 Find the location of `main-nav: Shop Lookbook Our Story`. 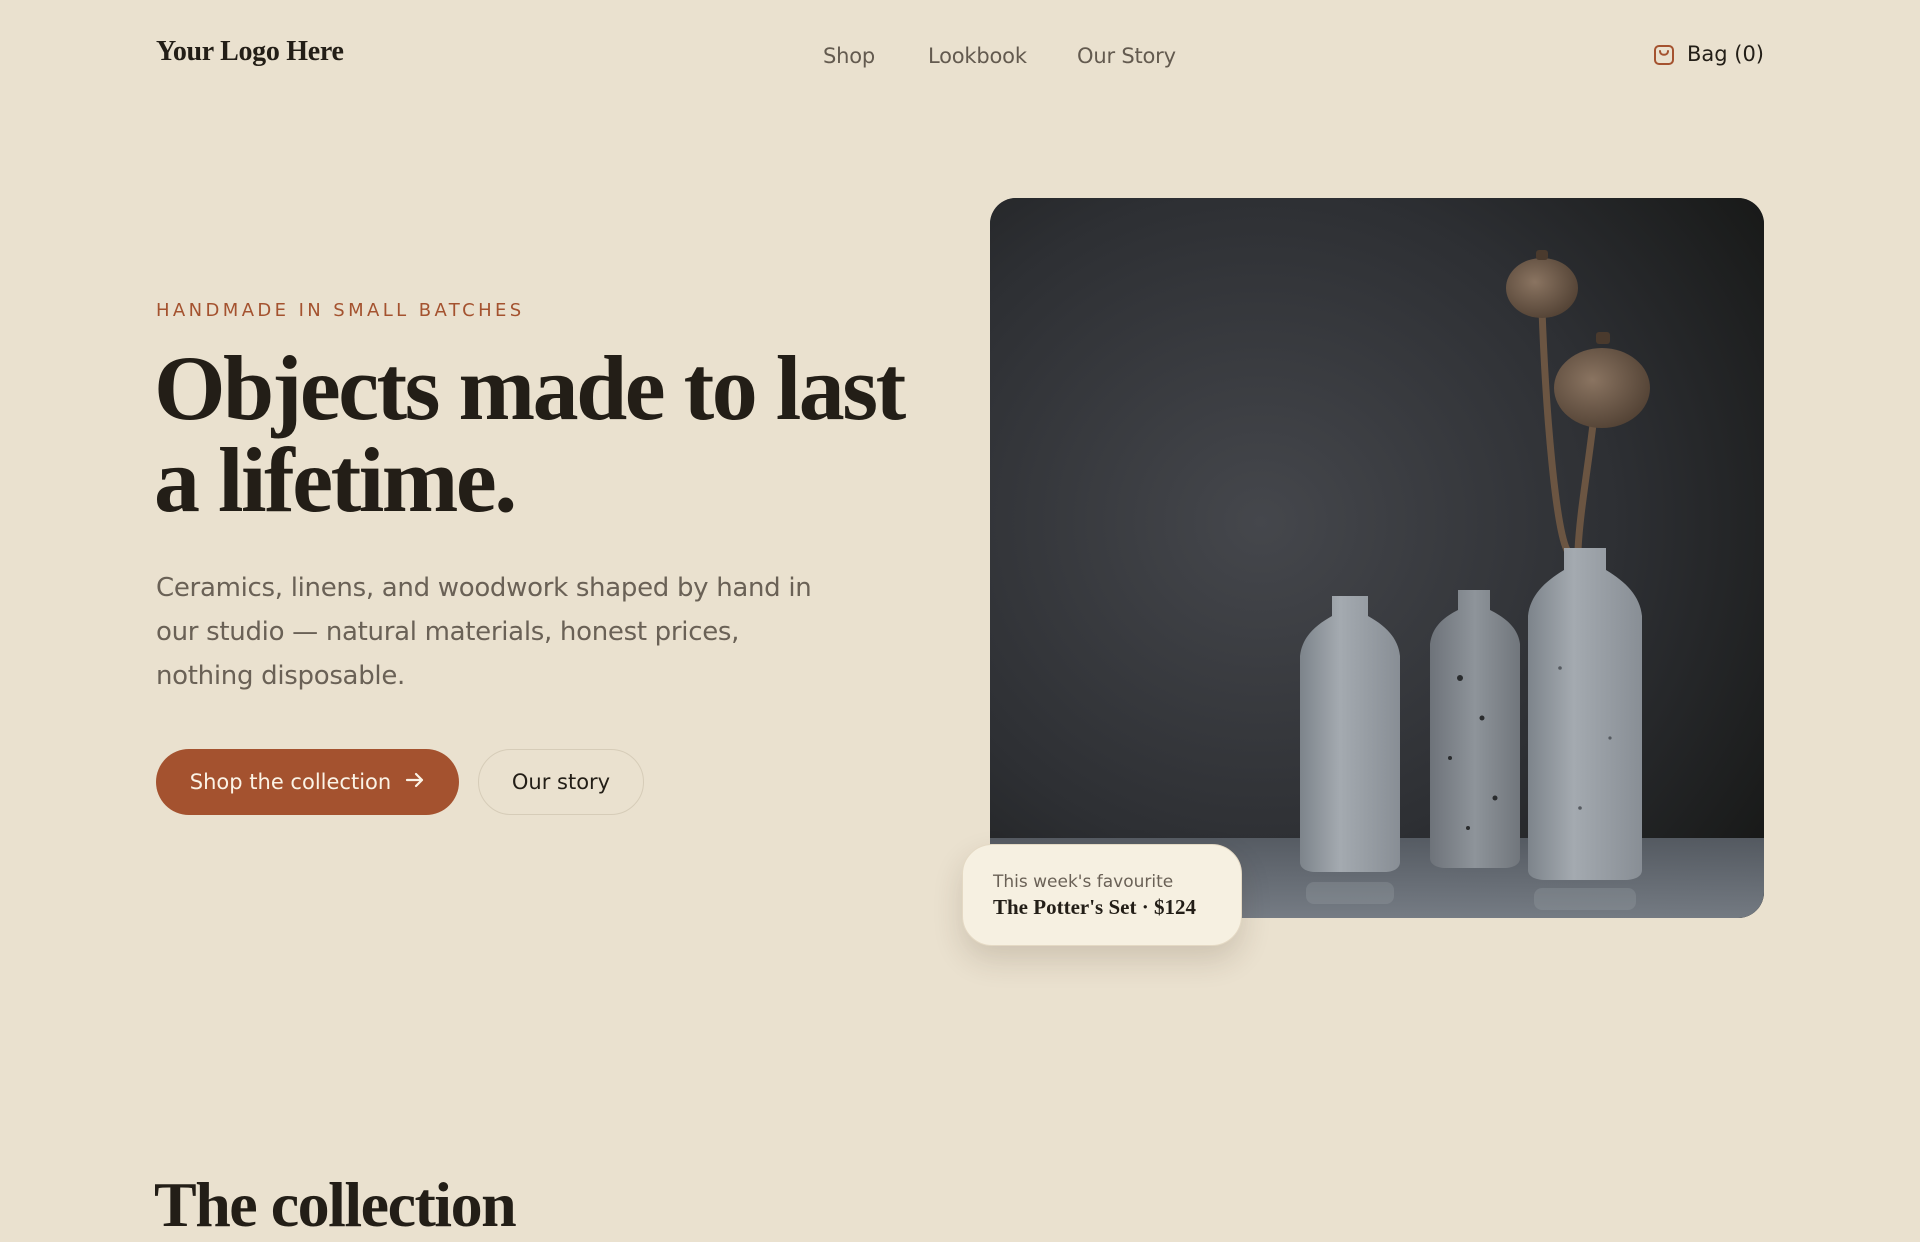

main-nav: Shop Lookbook Our Story is located at coordinates (960, 59).